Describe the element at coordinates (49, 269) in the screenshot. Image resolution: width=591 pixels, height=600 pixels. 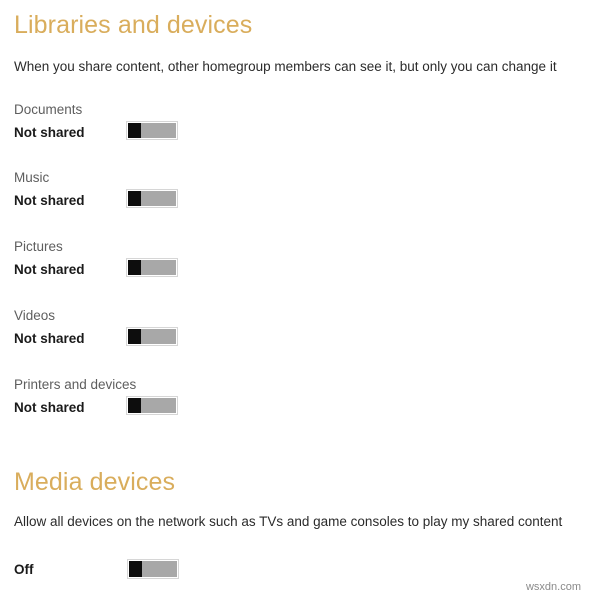
I see `setting-state-pictures: Not shared` at that location.